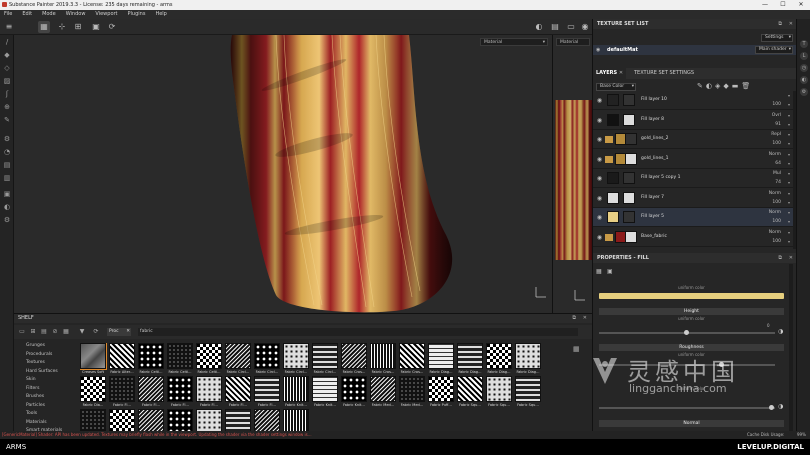 This screenshot has height=455, width=810. What do you see at coordinates (791, 24) in the screenshot?
I see `tsl-close-icon: ✕` at bounding box center [791, 24].